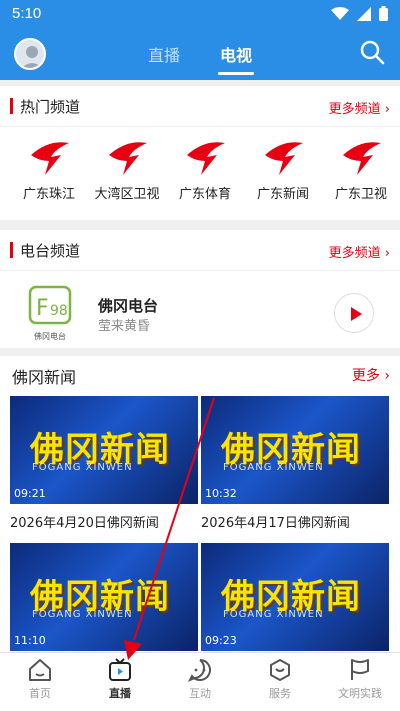  What do you see at coordinates (104, 450) in the screenshot?
I see `news-thumbnail: 佛冈新闻 FOGANG XINWEN 09:21` at bounding box center [104, 450].